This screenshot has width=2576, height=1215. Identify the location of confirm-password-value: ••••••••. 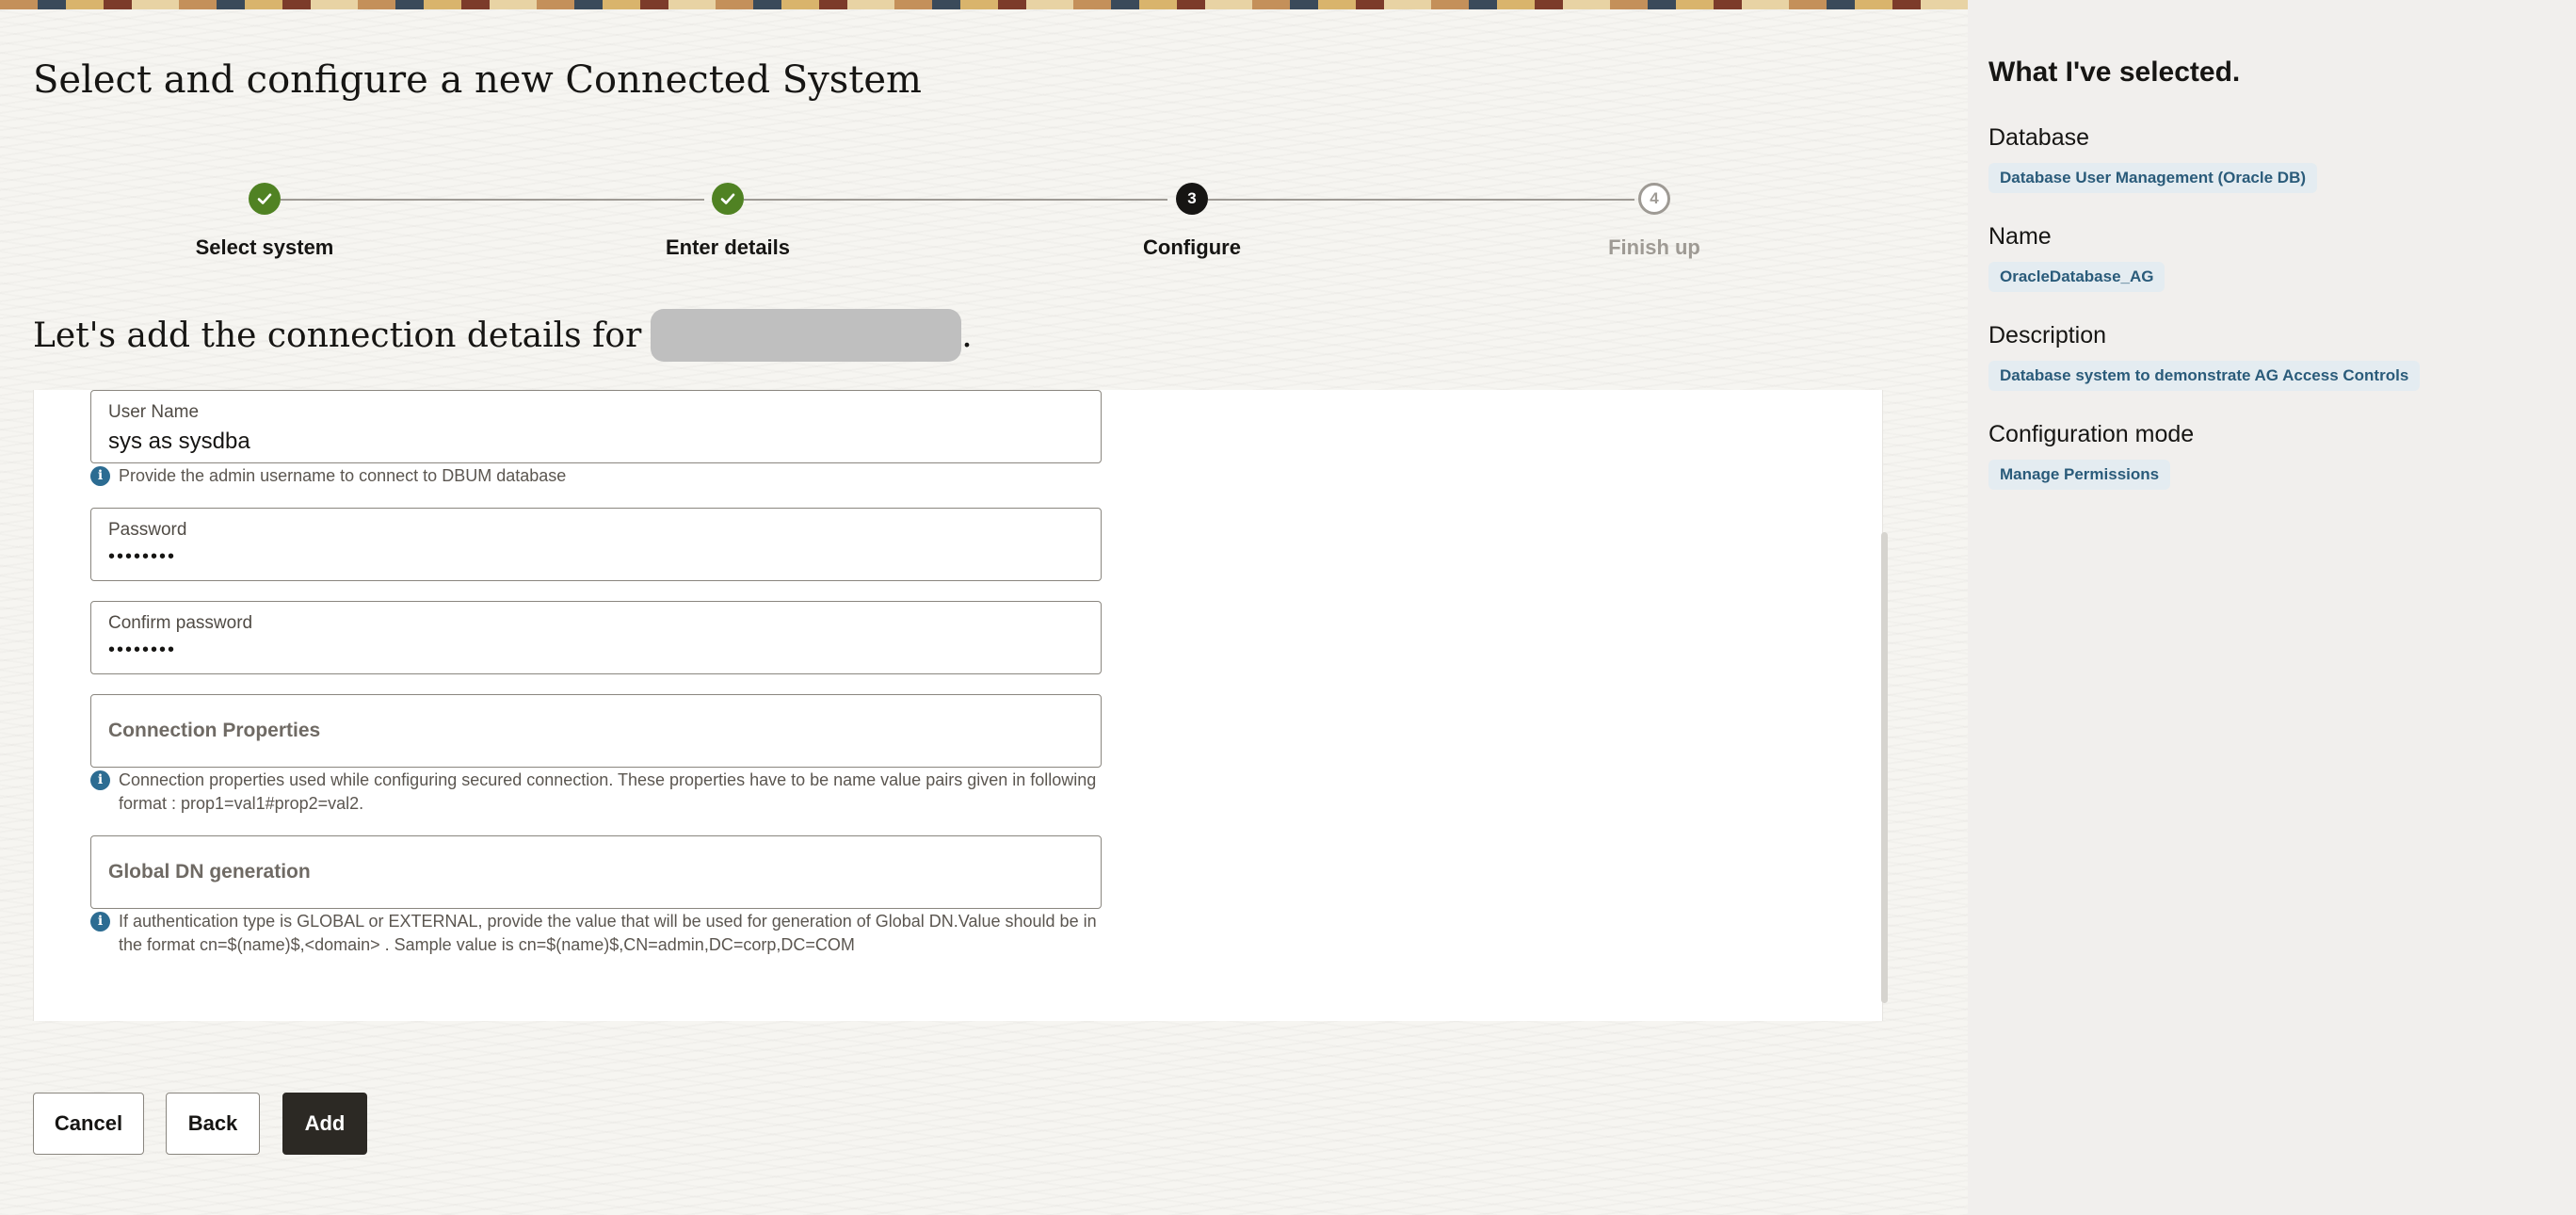
(142, 650).